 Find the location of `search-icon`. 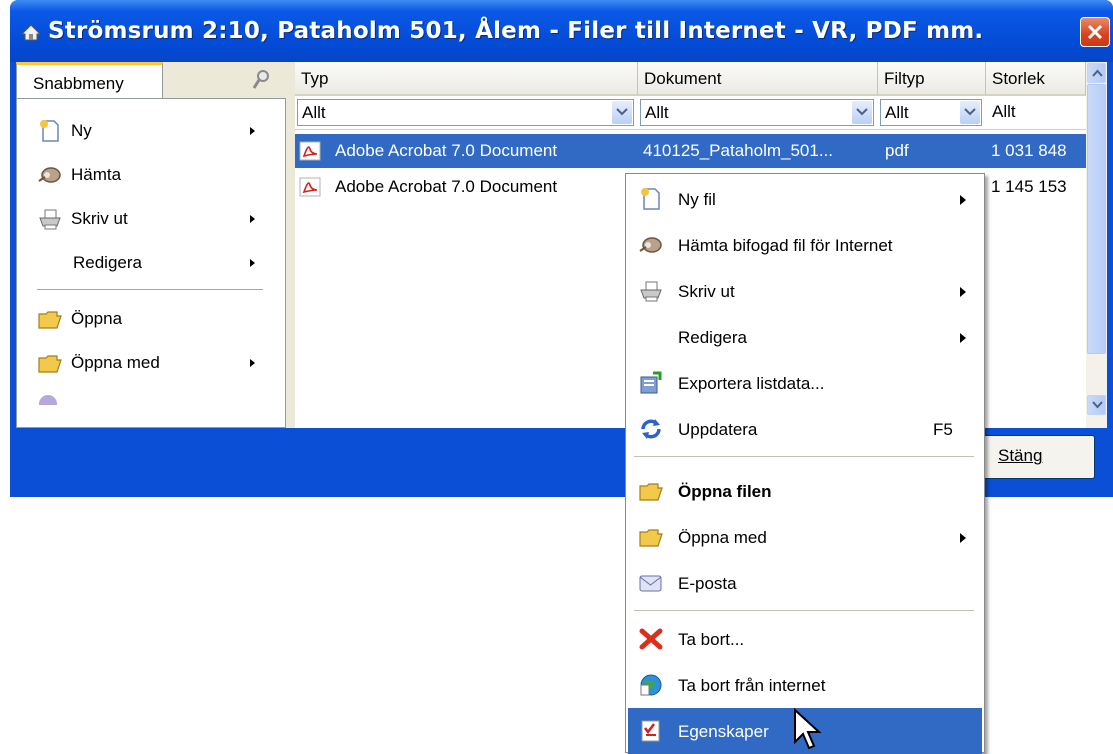

search-icon is located at coordinates (261, 80).